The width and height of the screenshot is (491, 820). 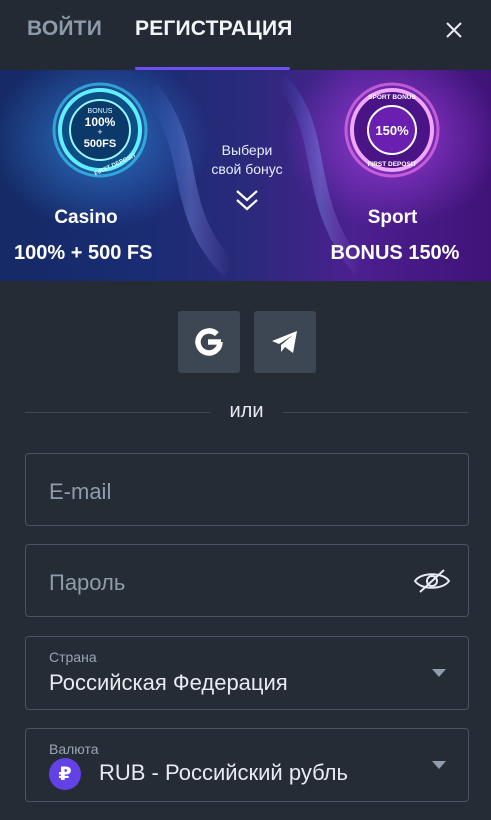 What do you see at coordinates (100, 144) in the screenshot?
I see `casino-badge-fs: 500FS` at bounding box center [100, 144].